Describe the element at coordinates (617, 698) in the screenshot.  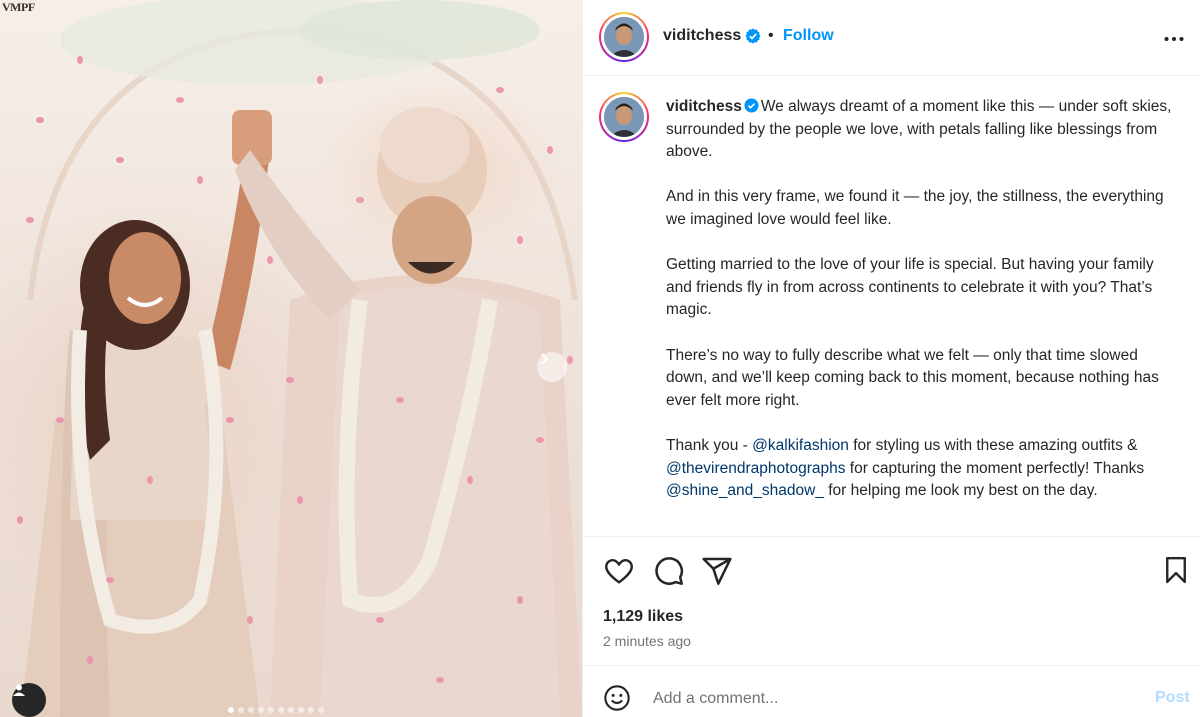
I see `emoji-icon` at that location.